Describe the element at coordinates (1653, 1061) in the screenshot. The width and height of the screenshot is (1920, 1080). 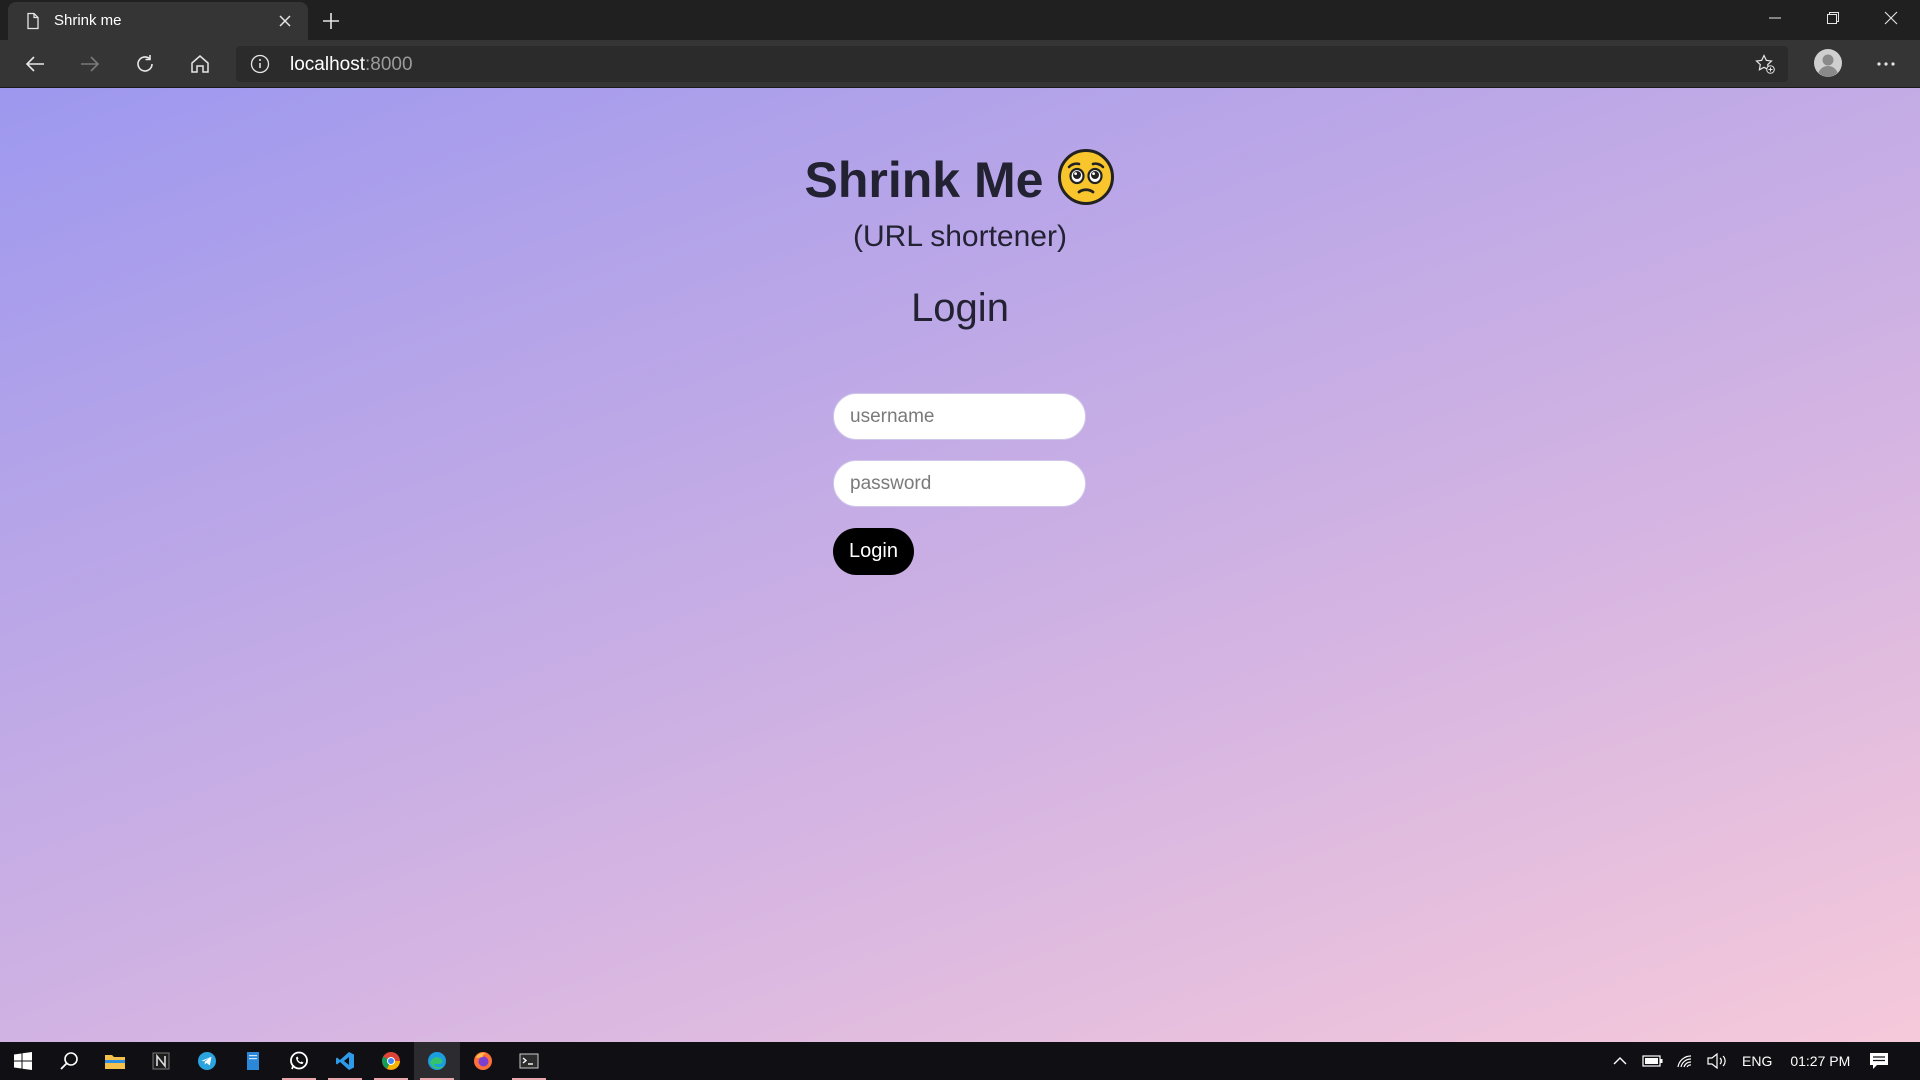
I see `battery-icon` at that location.